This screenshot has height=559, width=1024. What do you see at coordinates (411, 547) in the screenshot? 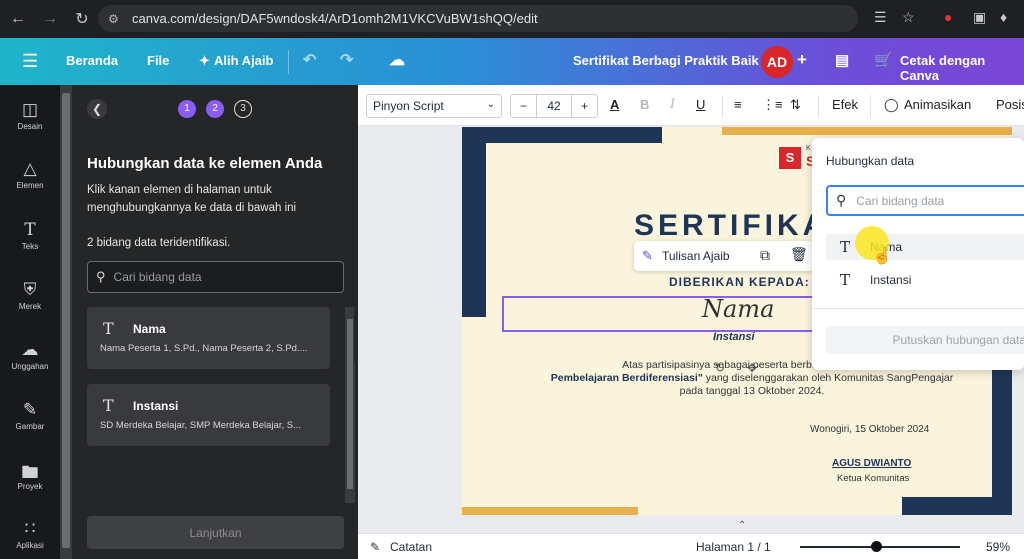
I see `notes-button: Catatan` at bounding box center [411, 547].